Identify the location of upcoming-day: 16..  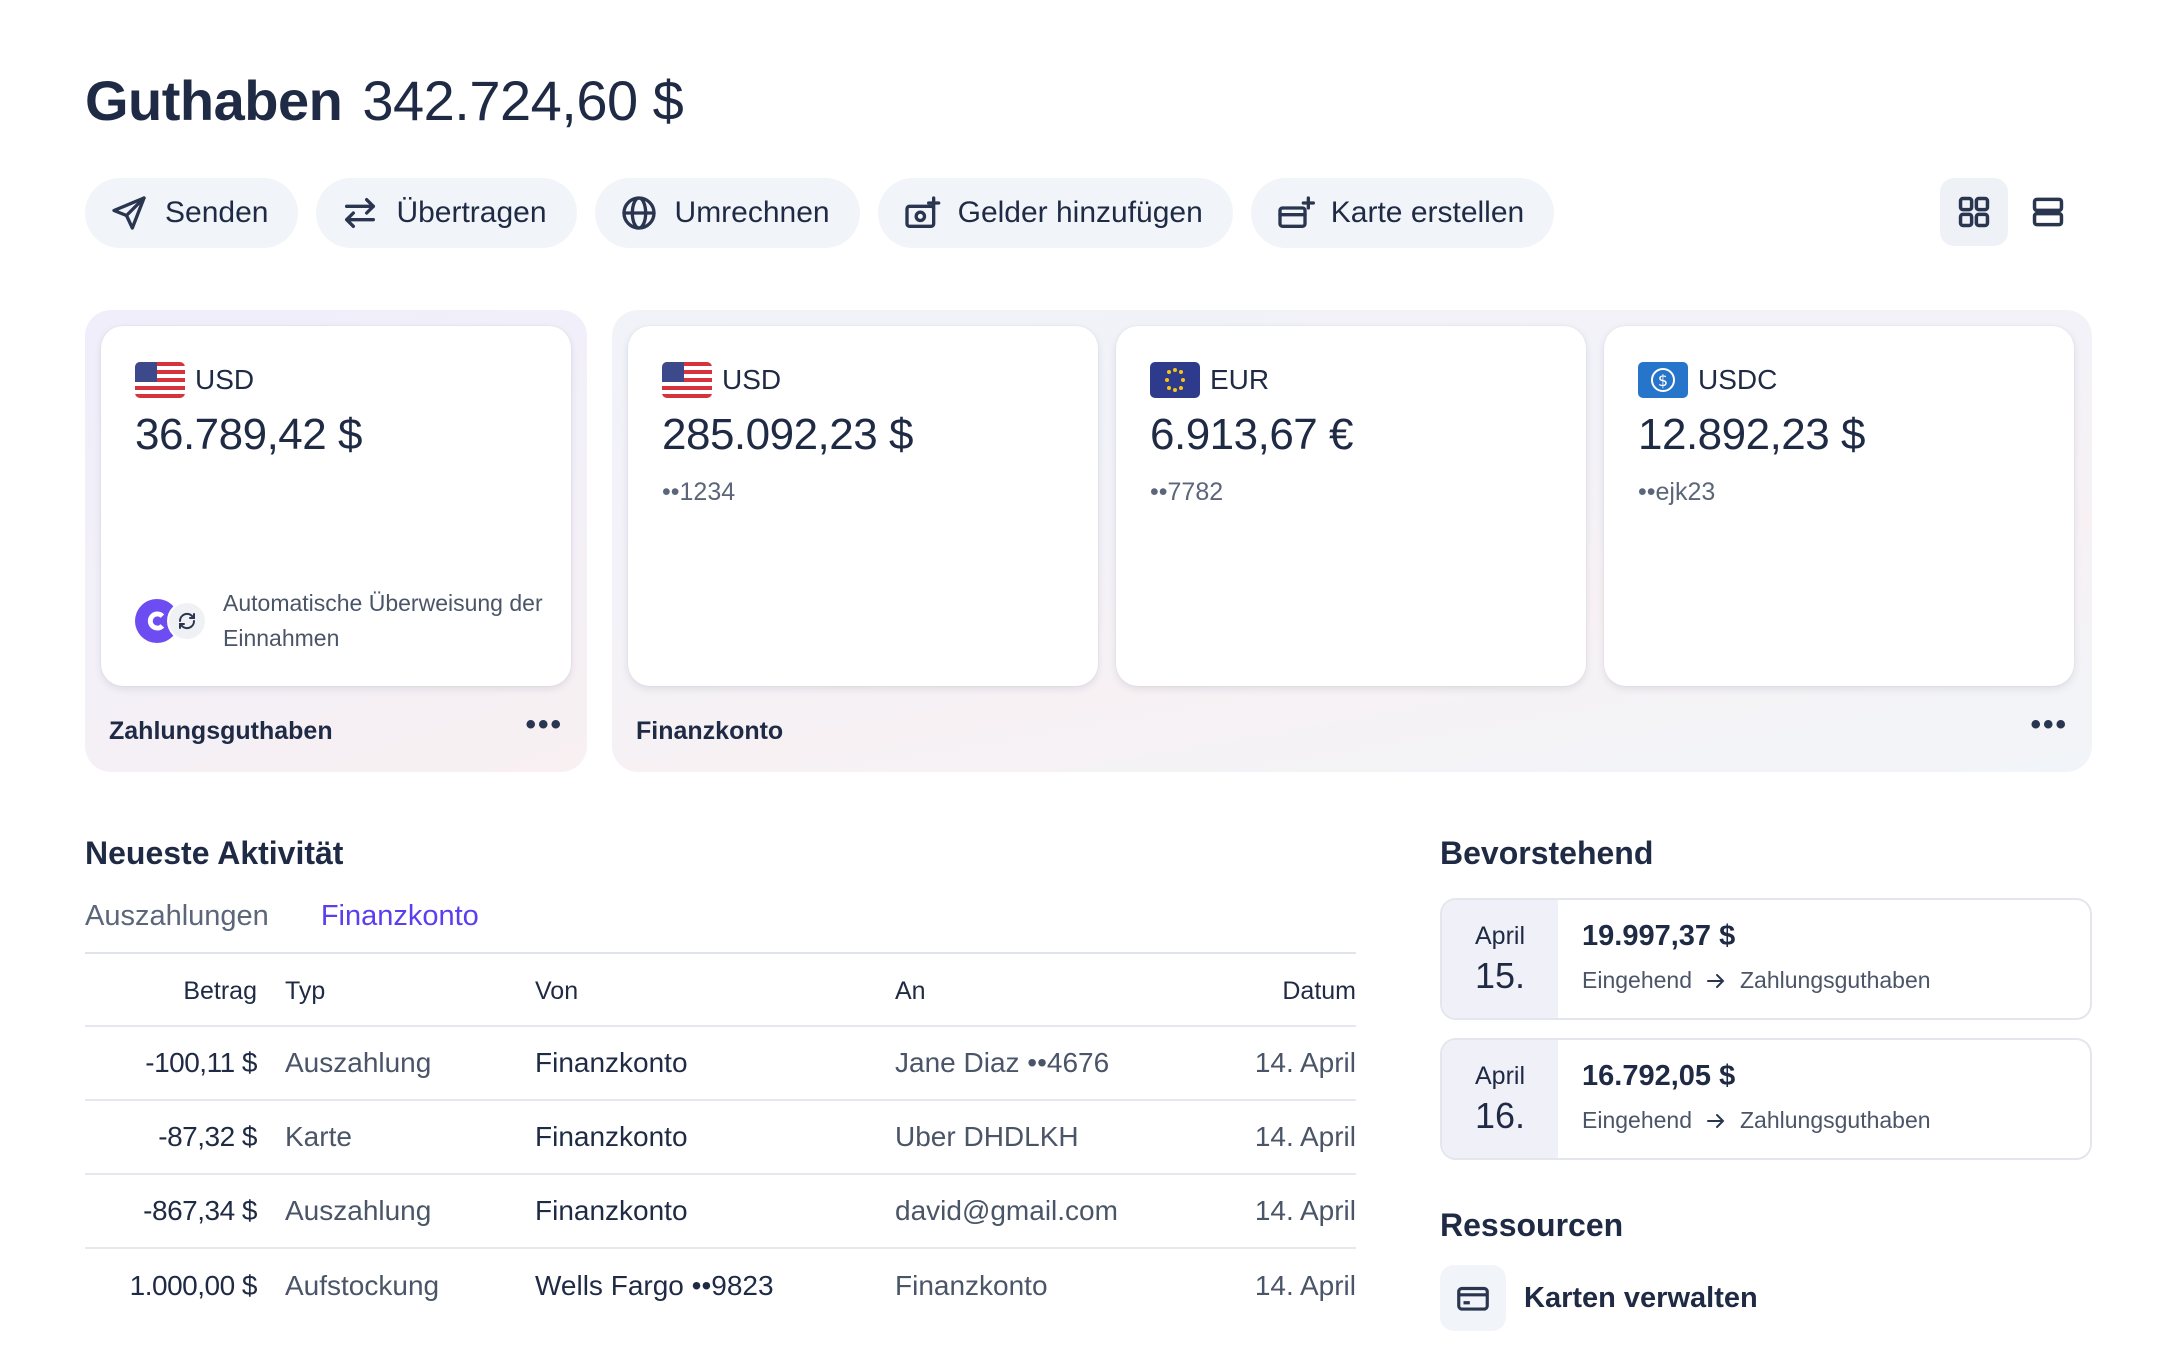
(1500, 1115).